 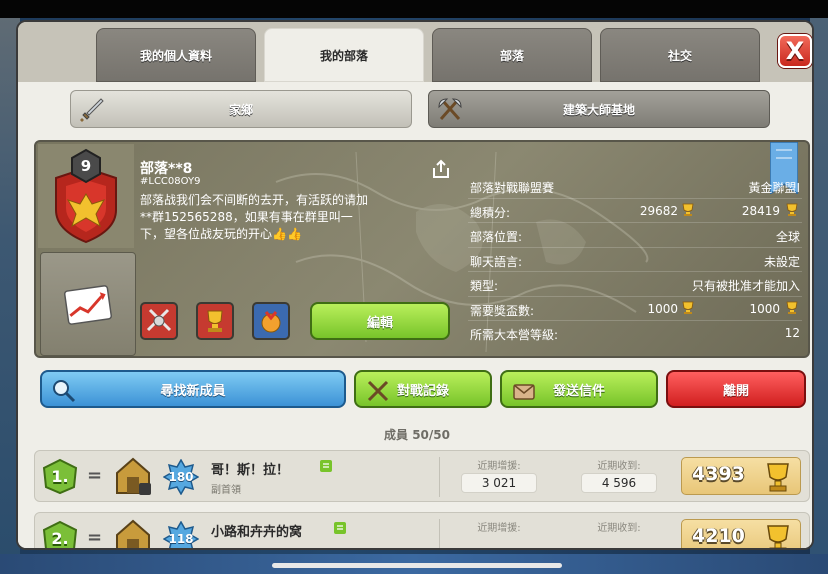 I want to click on stat-label: 所需大本營等級:, so click(x=514, y=335).